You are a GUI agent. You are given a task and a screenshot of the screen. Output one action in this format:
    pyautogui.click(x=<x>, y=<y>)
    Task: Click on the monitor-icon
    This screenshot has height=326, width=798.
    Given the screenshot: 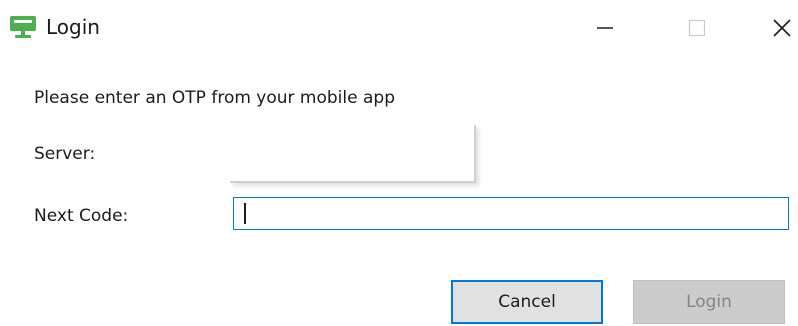 What is the action you would take?
    pyautogui.click(x=23, y=27)
    